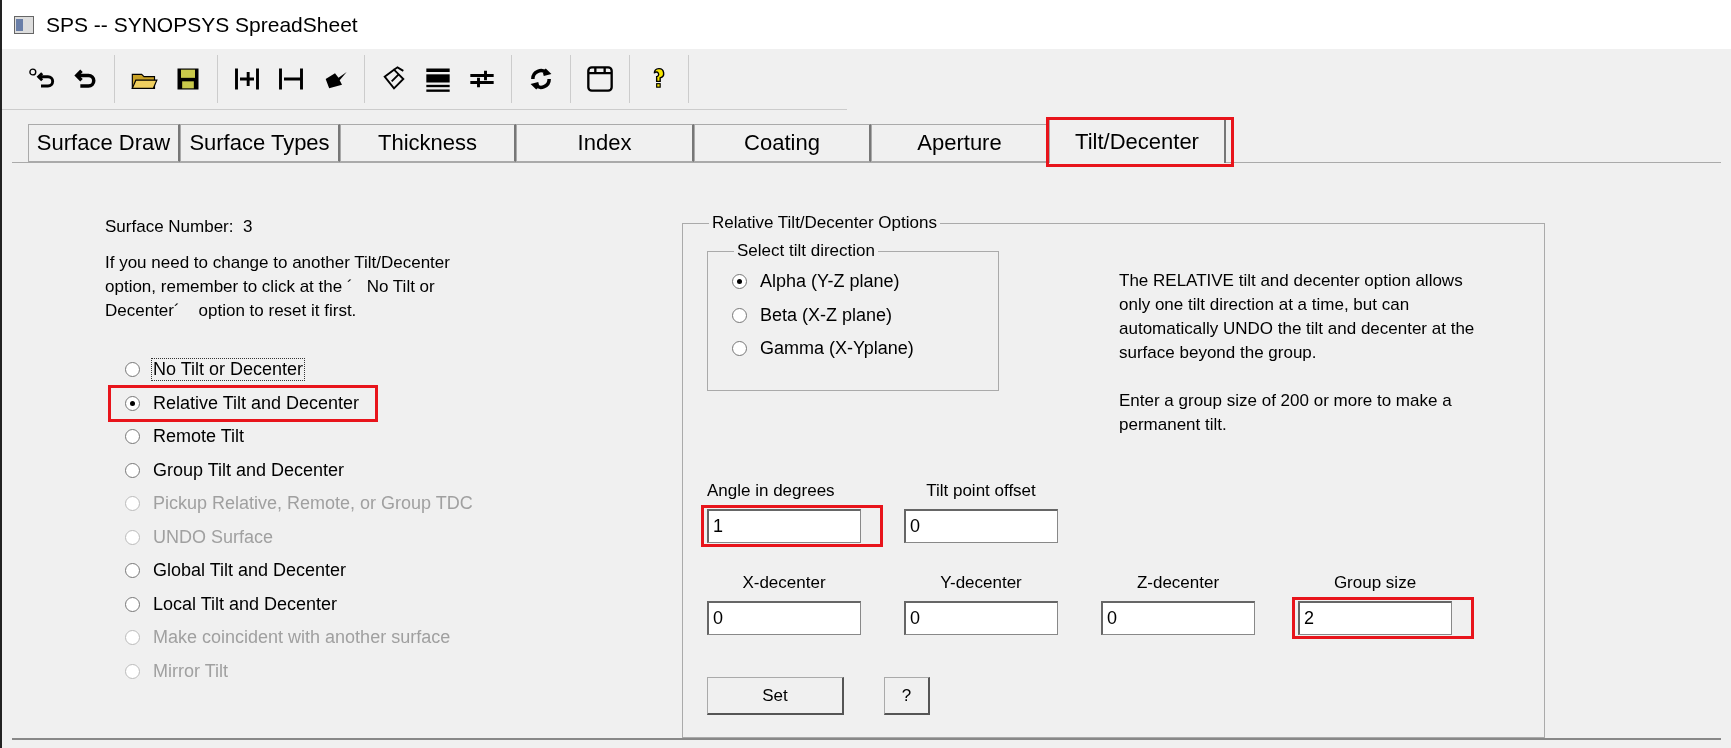 Image resolution: width=1731 pixels, height=748 pixels. What do you see at coordinates (1375, 618) in the screenshot?
I see `input-field: 2` at bounding box center [1375, 618].